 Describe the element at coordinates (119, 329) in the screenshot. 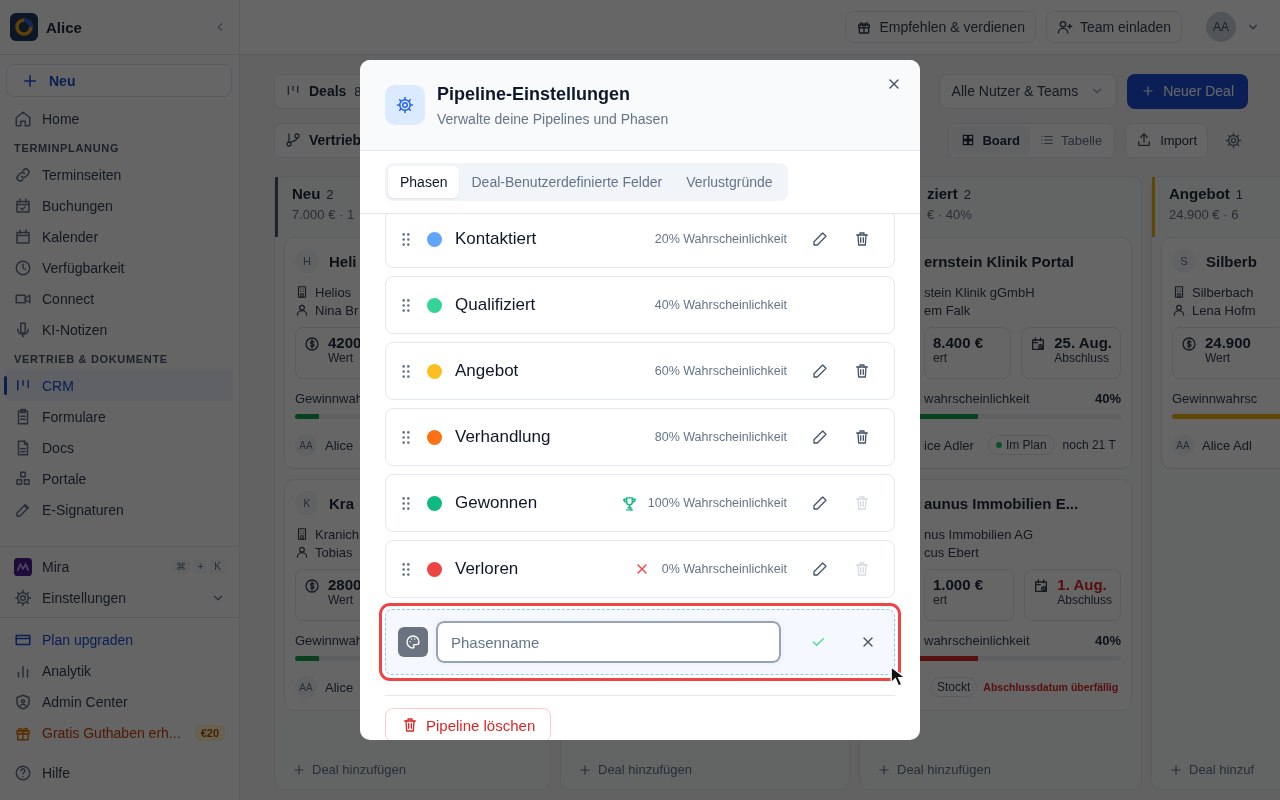

I see `nav-item: KI-Notizen` at that location.